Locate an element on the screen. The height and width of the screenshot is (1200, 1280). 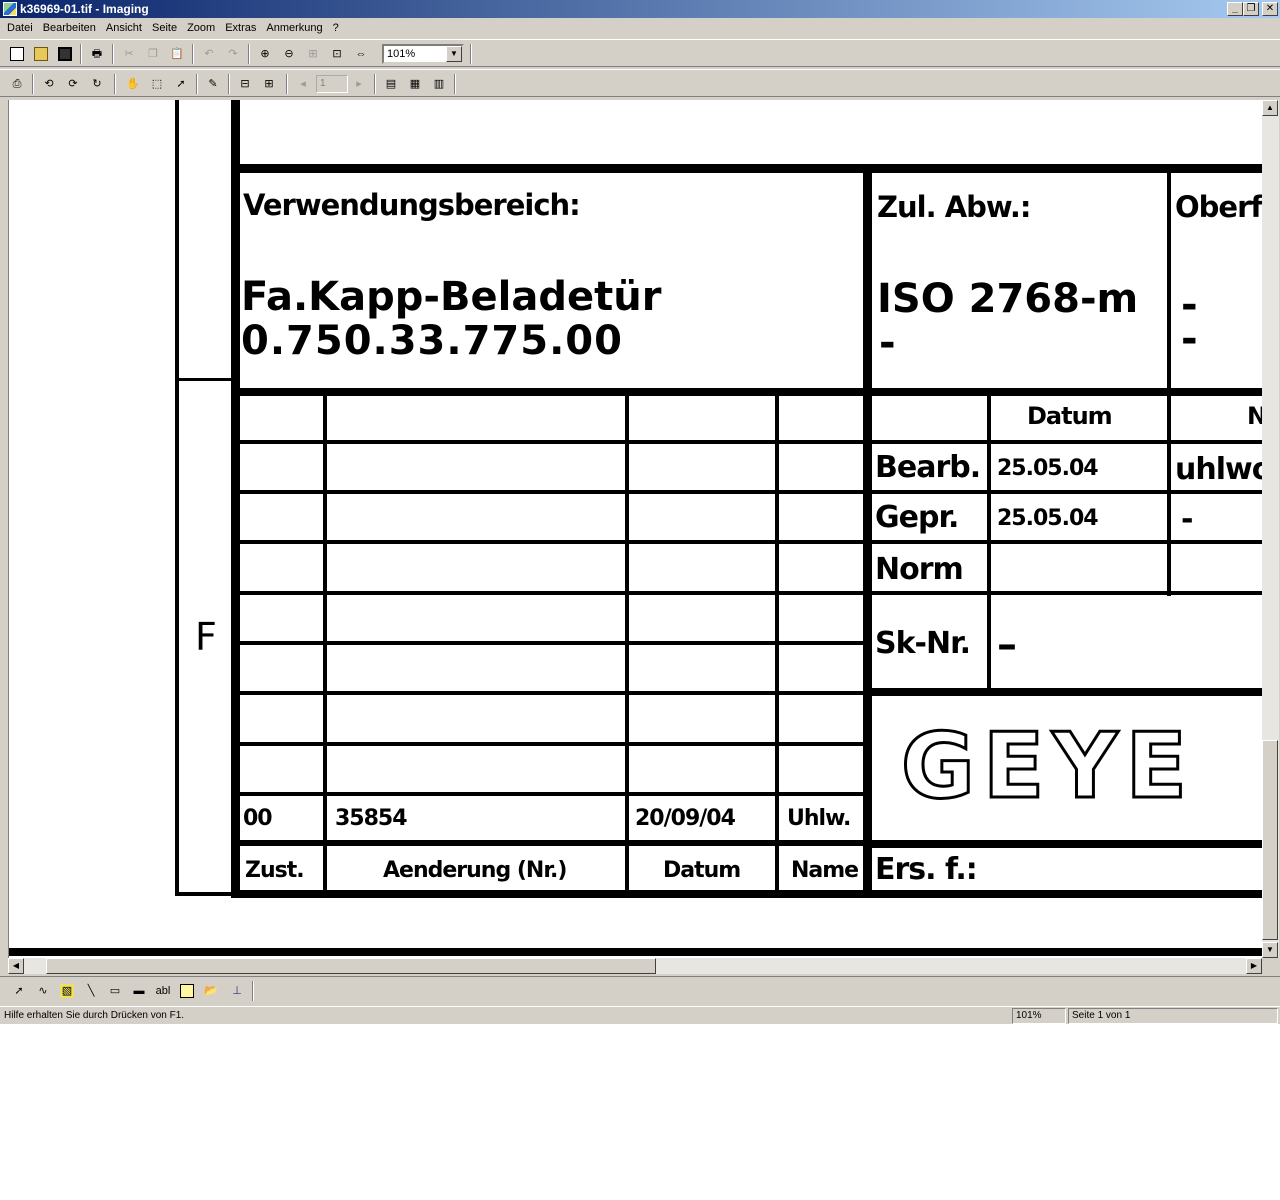
horizontal-scroll-thumb is located at coordinates (351, 966).